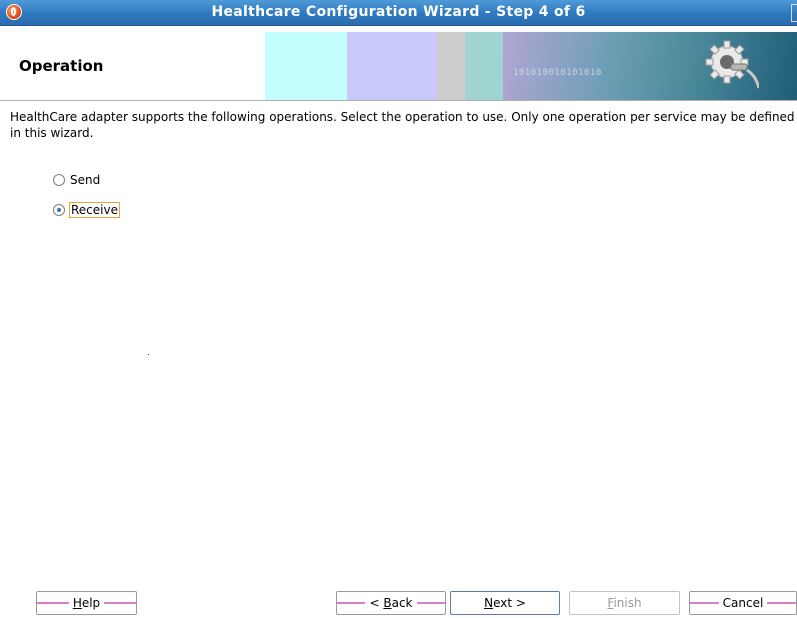 This screenshot has width=797, height=618. I want to click on help-button-label: Help, so click(86, 603).